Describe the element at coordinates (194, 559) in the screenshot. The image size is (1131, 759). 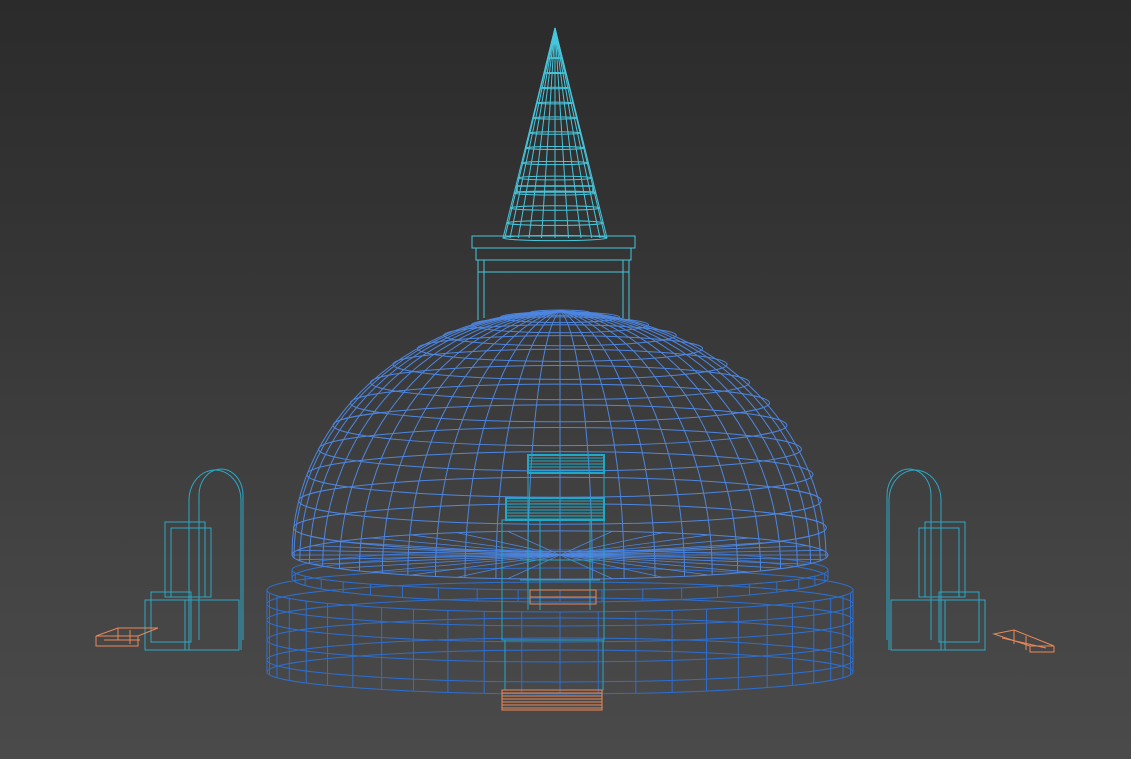
I see `left-shrine` at that location.